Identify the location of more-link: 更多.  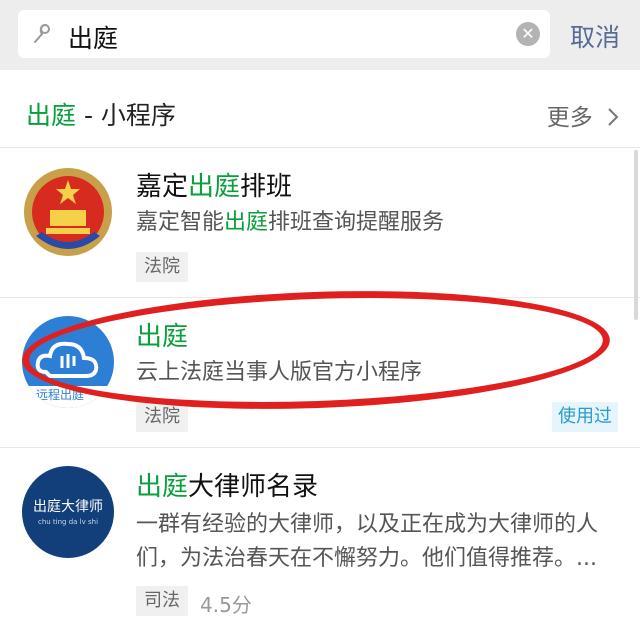
(583, 115).